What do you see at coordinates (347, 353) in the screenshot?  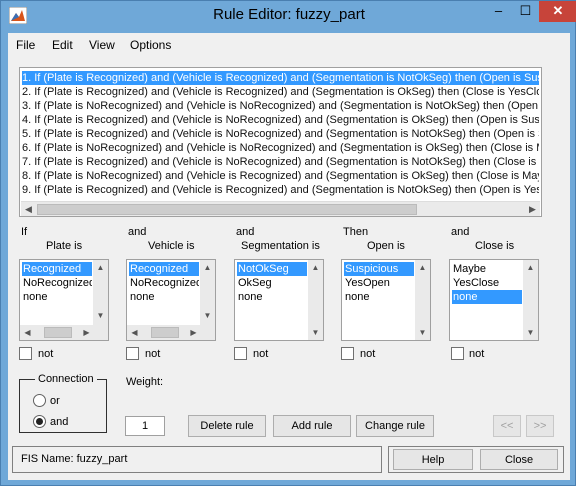 I see `open-not-checkbox` at bounding box center [347, 353].